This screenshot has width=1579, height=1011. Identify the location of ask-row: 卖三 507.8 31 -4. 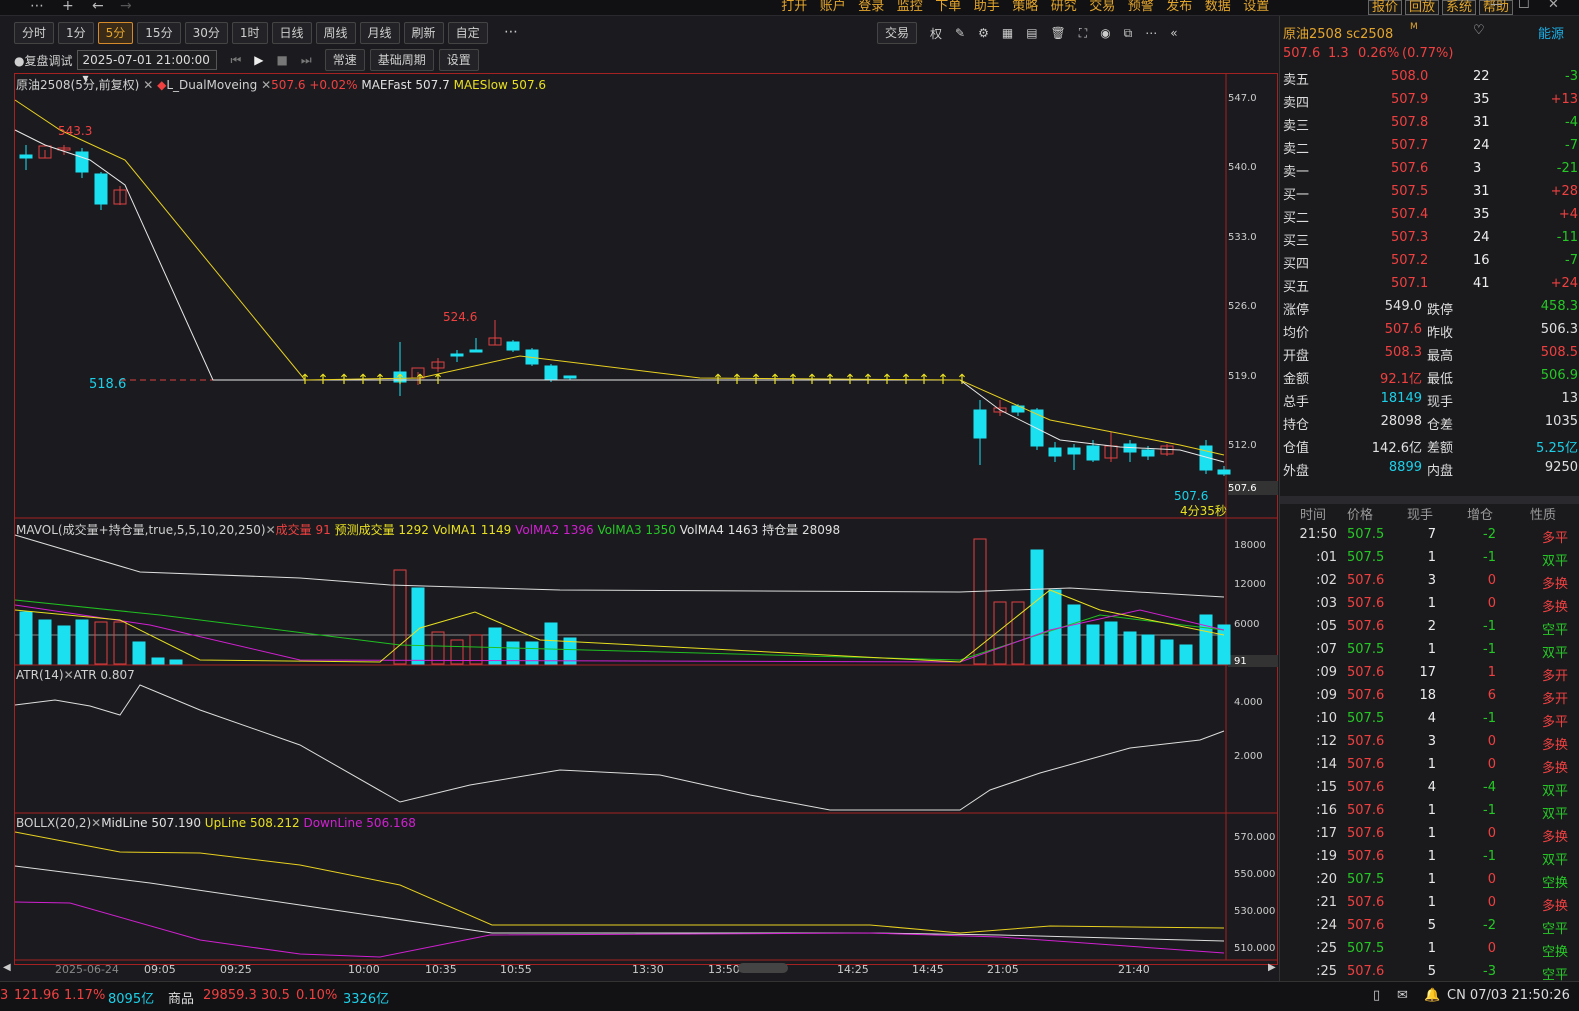
(1429, 123).